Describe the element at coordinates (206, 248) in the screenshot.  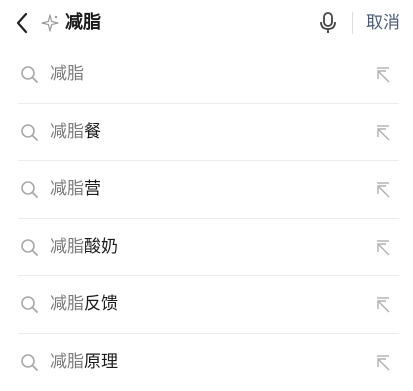
I see `suggestion-item: 减脂酸奶` at that location.